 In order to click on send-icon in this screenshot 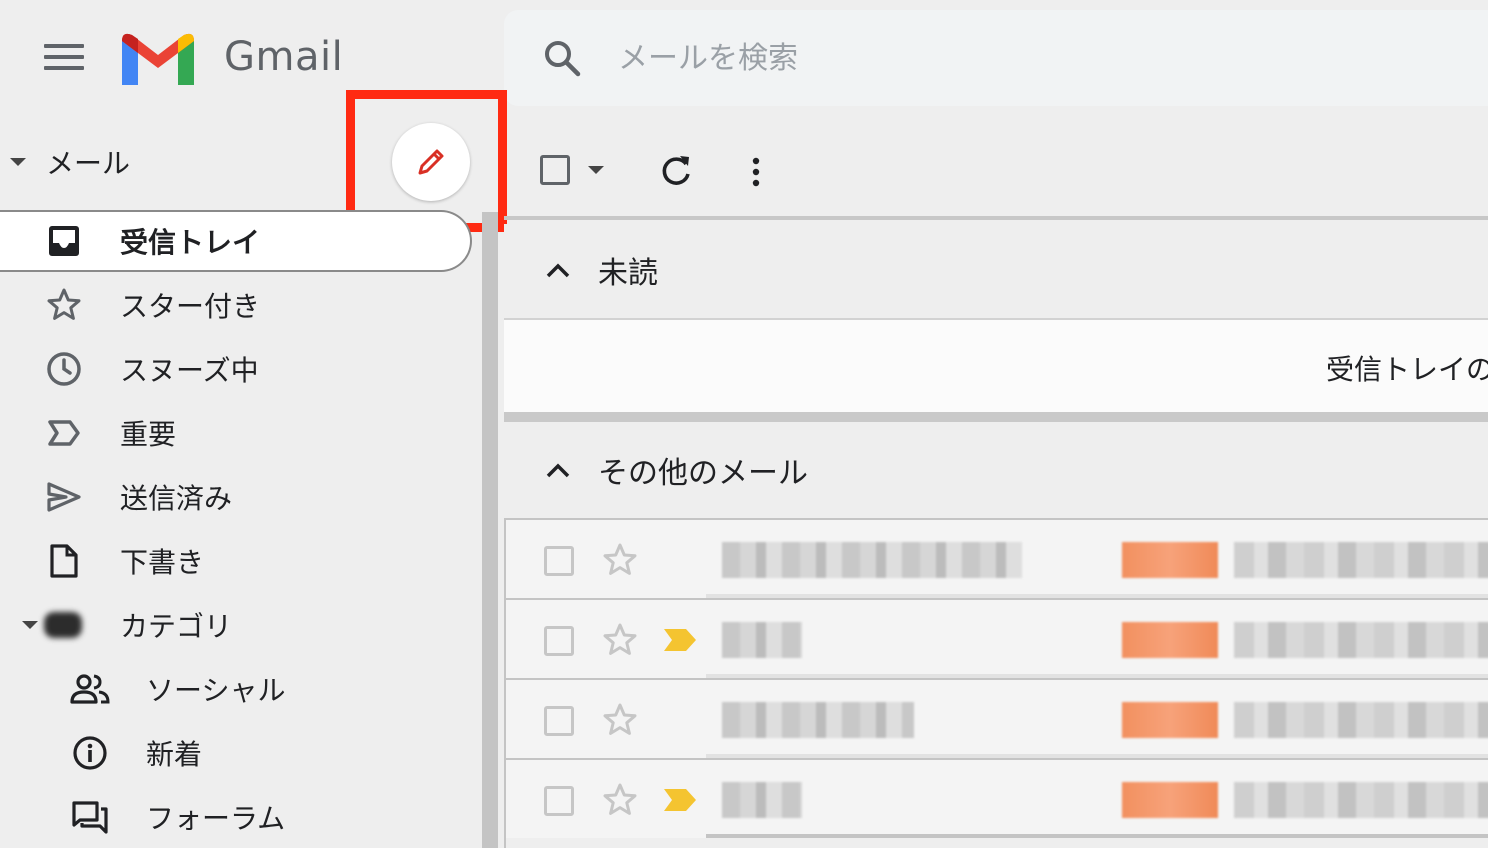, I will do `click(64, 497)`.